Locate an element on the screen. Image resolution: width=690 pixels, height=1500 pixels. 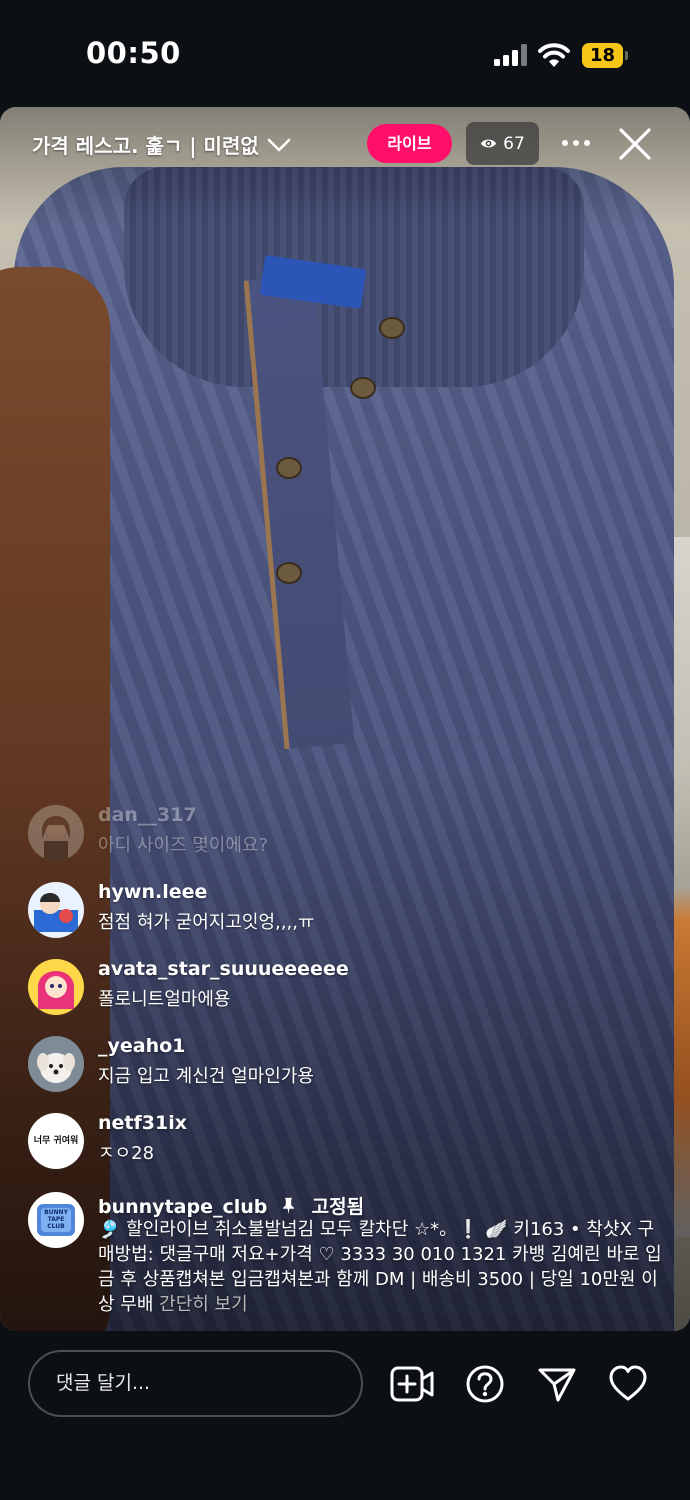
pinned-username: bunnytape_club is located at coordinates (182, 1207).